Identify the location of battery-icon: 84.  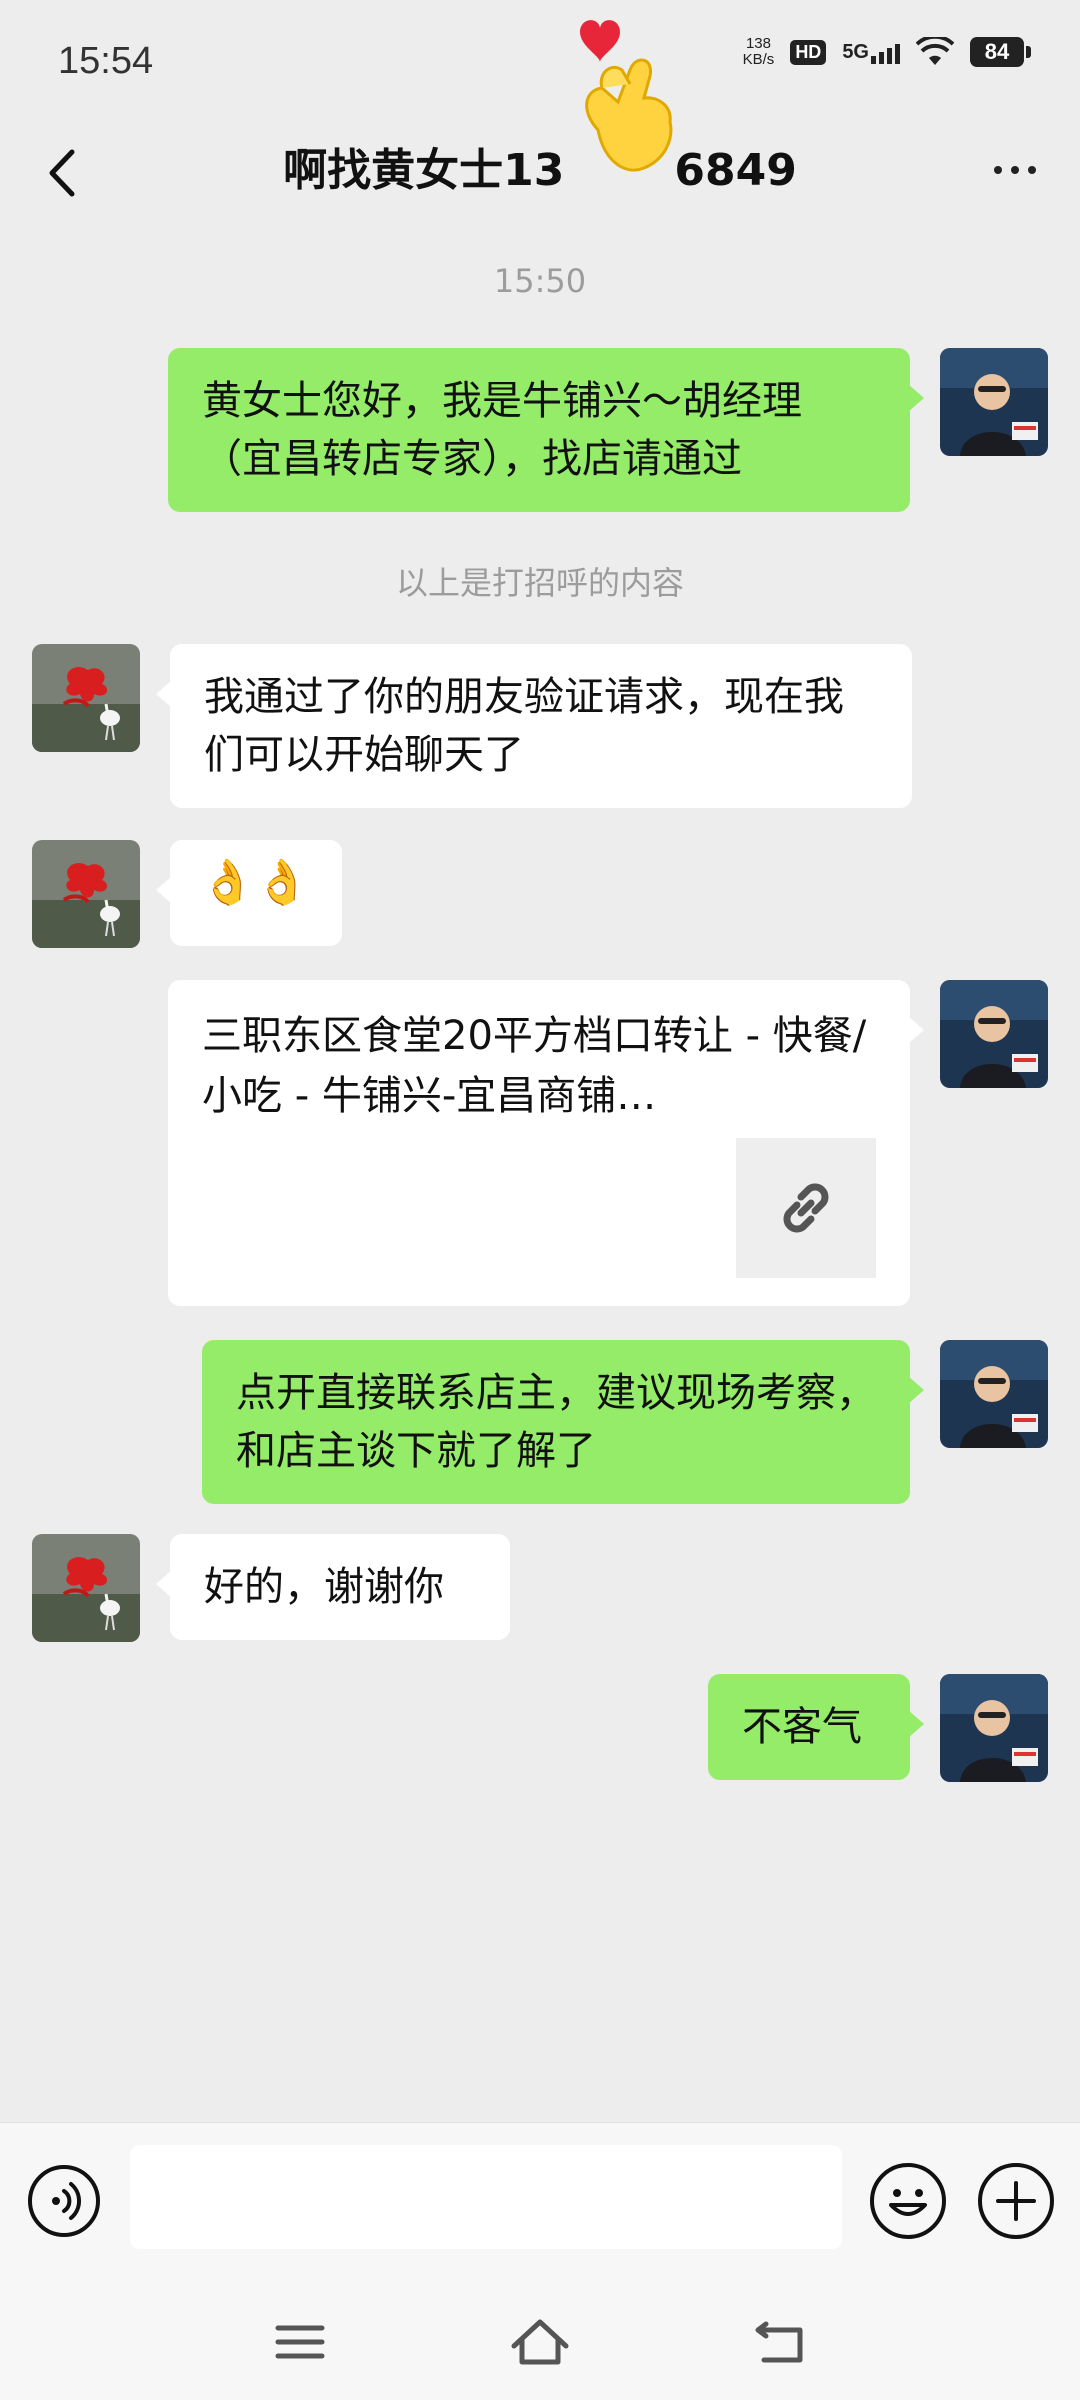
(1000, 52).